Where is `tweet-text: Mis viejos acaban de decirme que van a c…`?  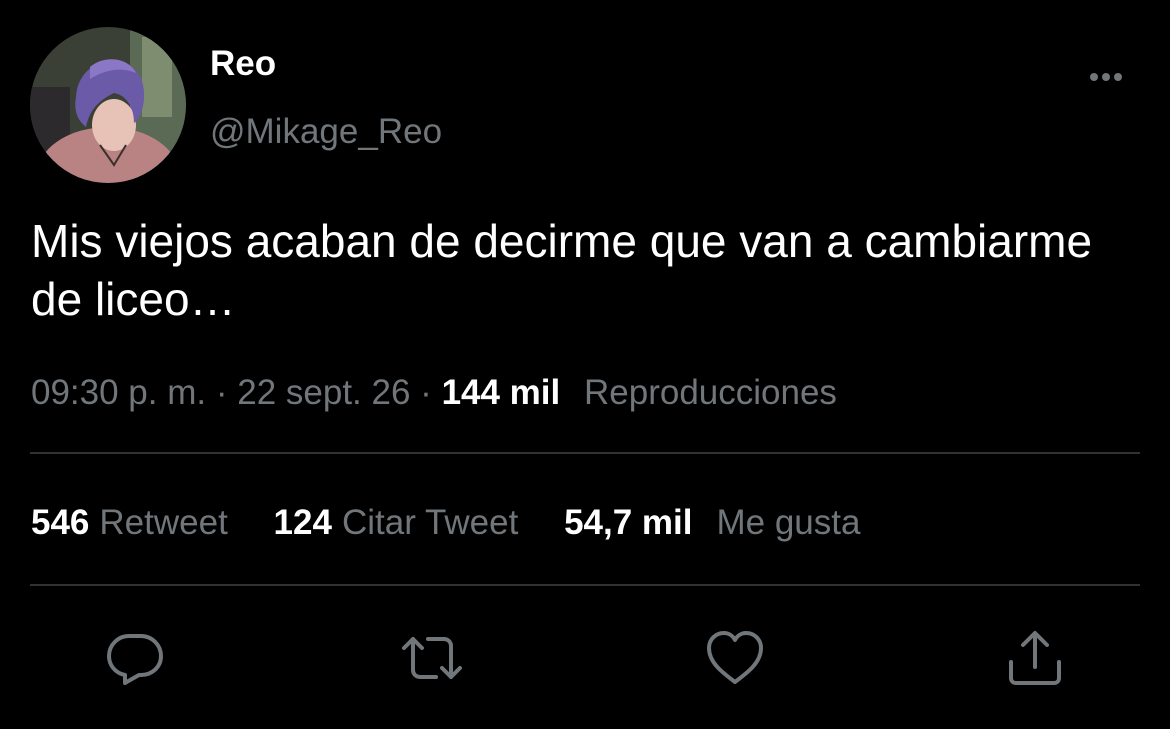 tweet-text: Mis viejos acaban de decirme que van a c… is located at coordinates (562, 270).